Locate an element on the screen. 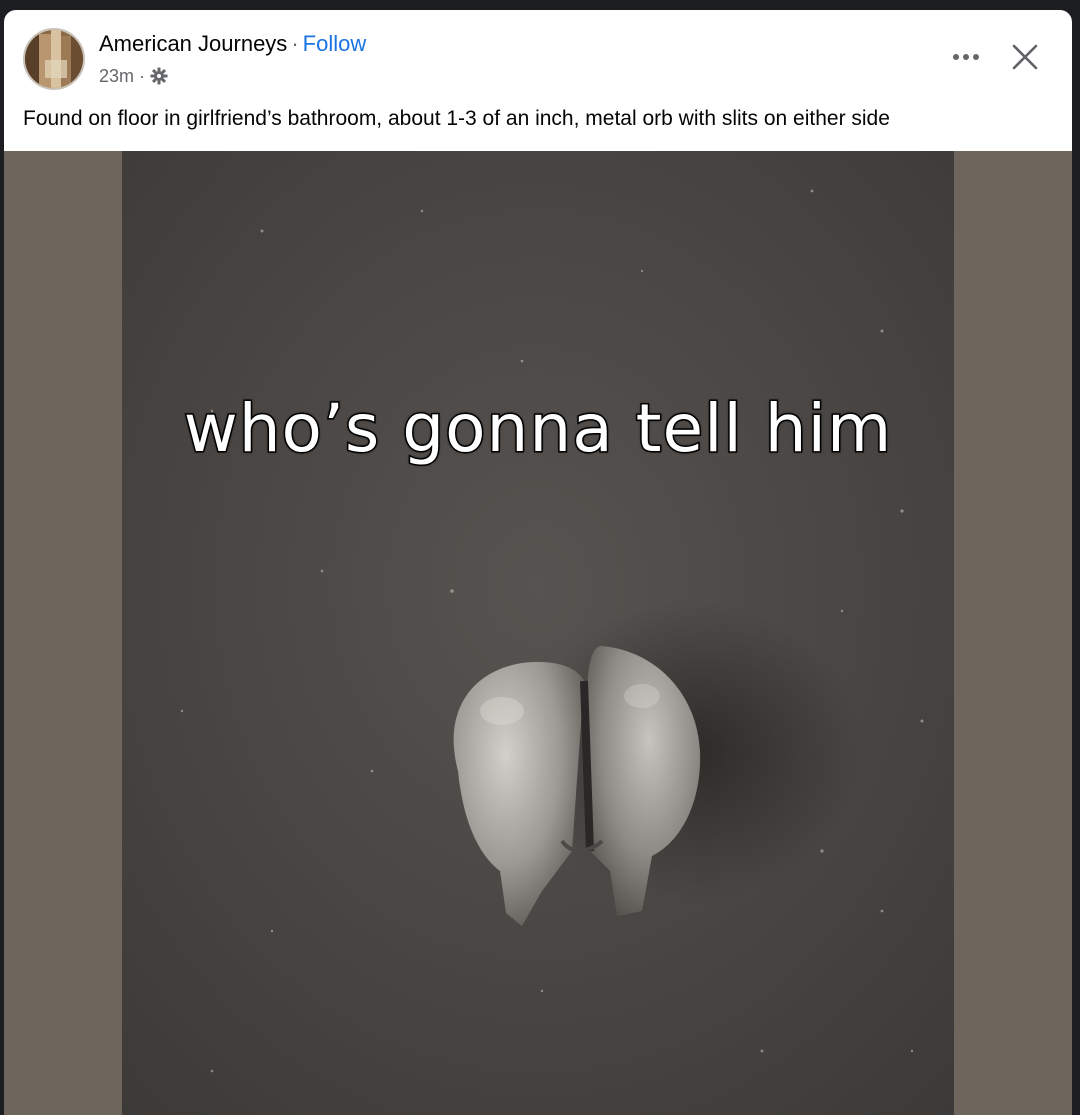 This screenshot has height=1115, width=1080. more-options-button is located at coordinates (966, 57).